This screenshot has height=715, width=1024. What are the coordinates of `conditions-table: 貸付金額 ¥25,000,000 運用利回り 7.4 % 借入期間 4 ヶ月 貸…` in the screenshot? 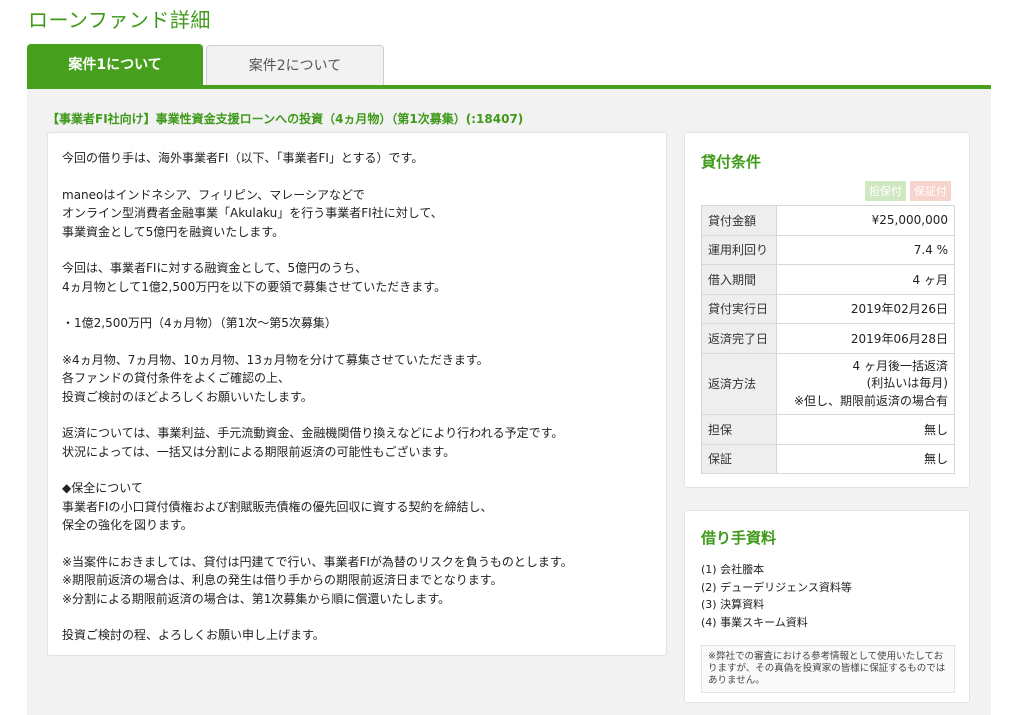 It's located at (828, 339).